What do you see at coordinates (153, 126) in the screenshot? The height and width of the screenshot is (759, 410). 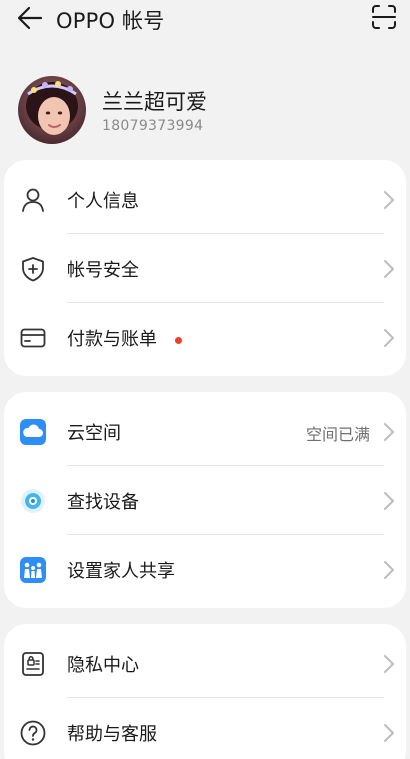 I see `profile-phone: 18079373994` at bounding box center [153, 126].